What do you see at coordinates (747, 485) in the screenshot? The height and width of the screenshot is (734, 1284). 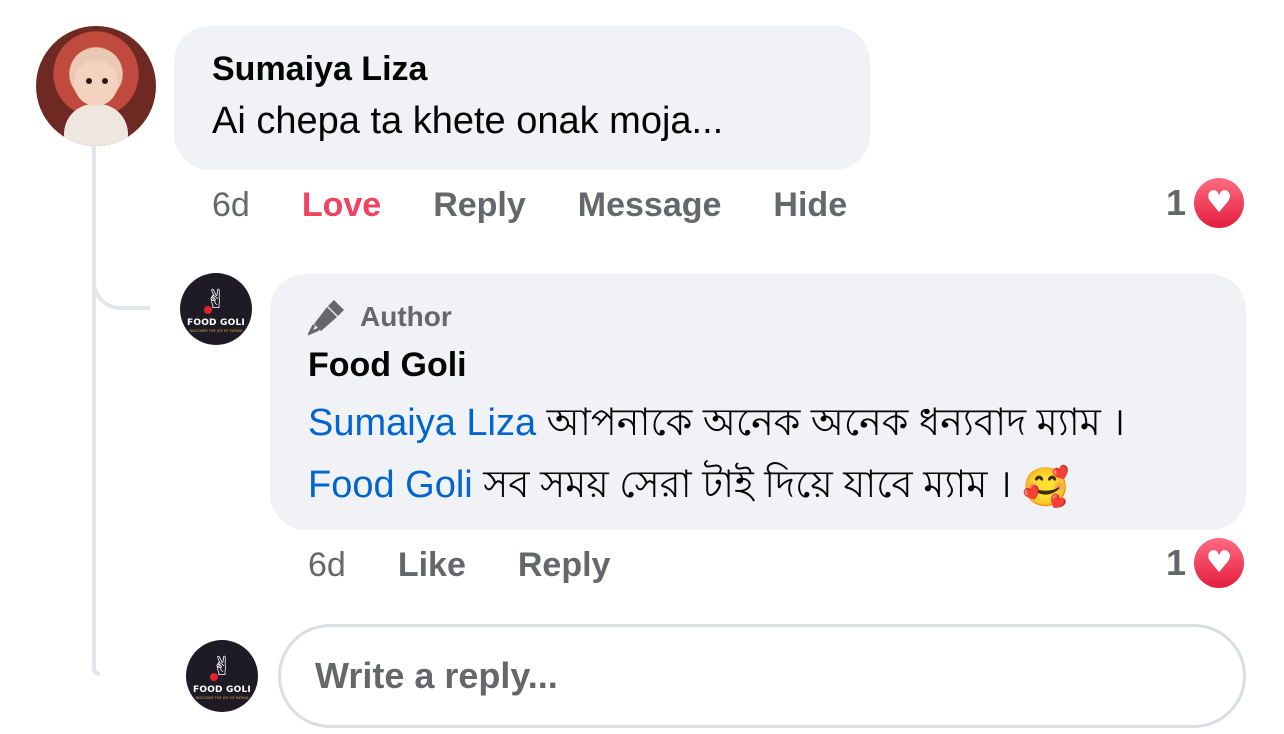 I see `reply-text-segment: সব সময় সেরা টাই দিয়ে যাবে ম্যাম ।` at bounding box center [747, 485].